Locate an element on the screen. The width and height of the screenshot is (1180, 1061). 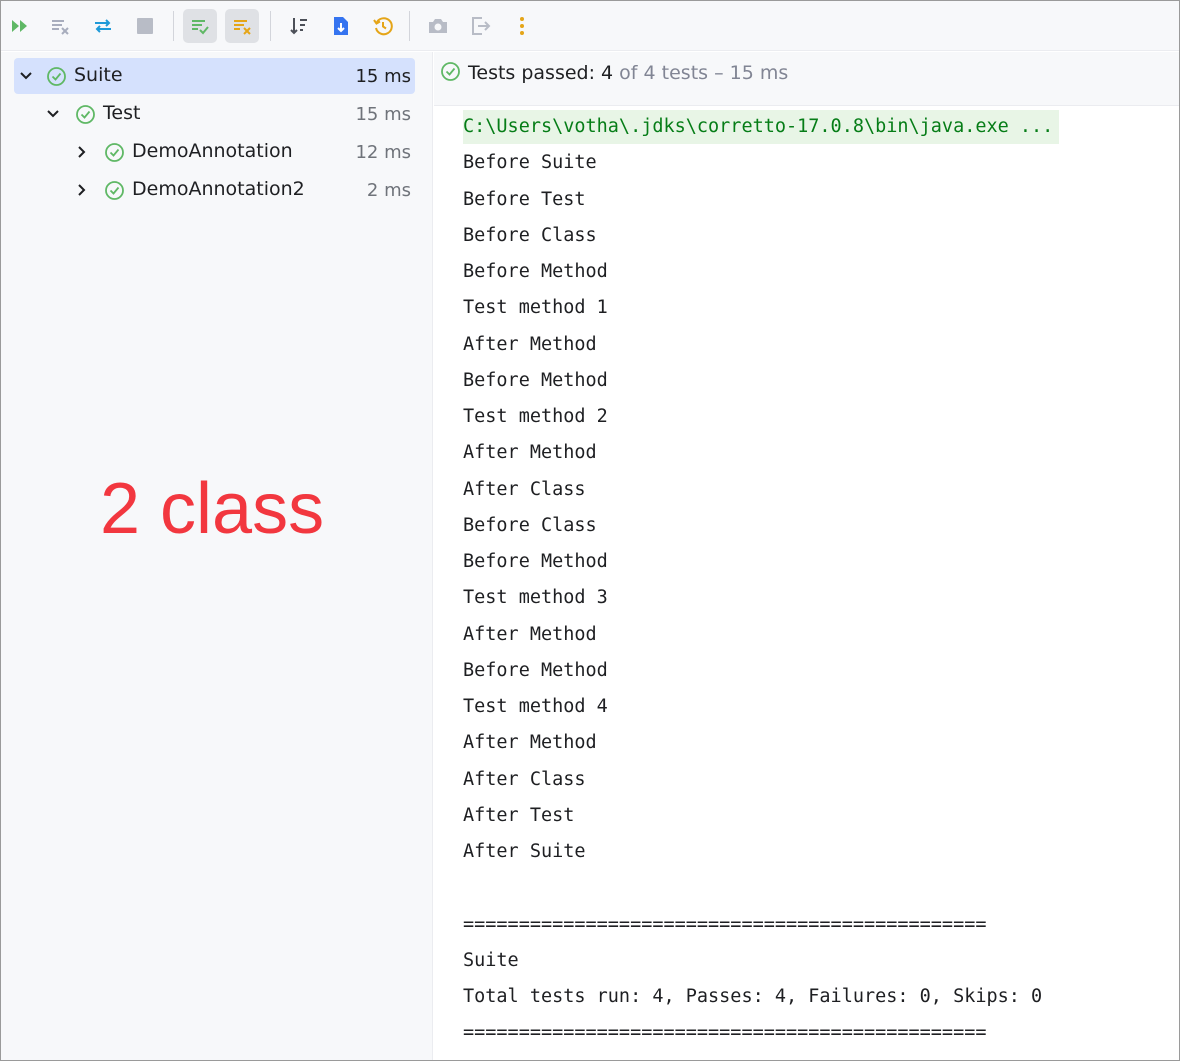
annotation-text: 2 class is located at coordinates (212, 509).